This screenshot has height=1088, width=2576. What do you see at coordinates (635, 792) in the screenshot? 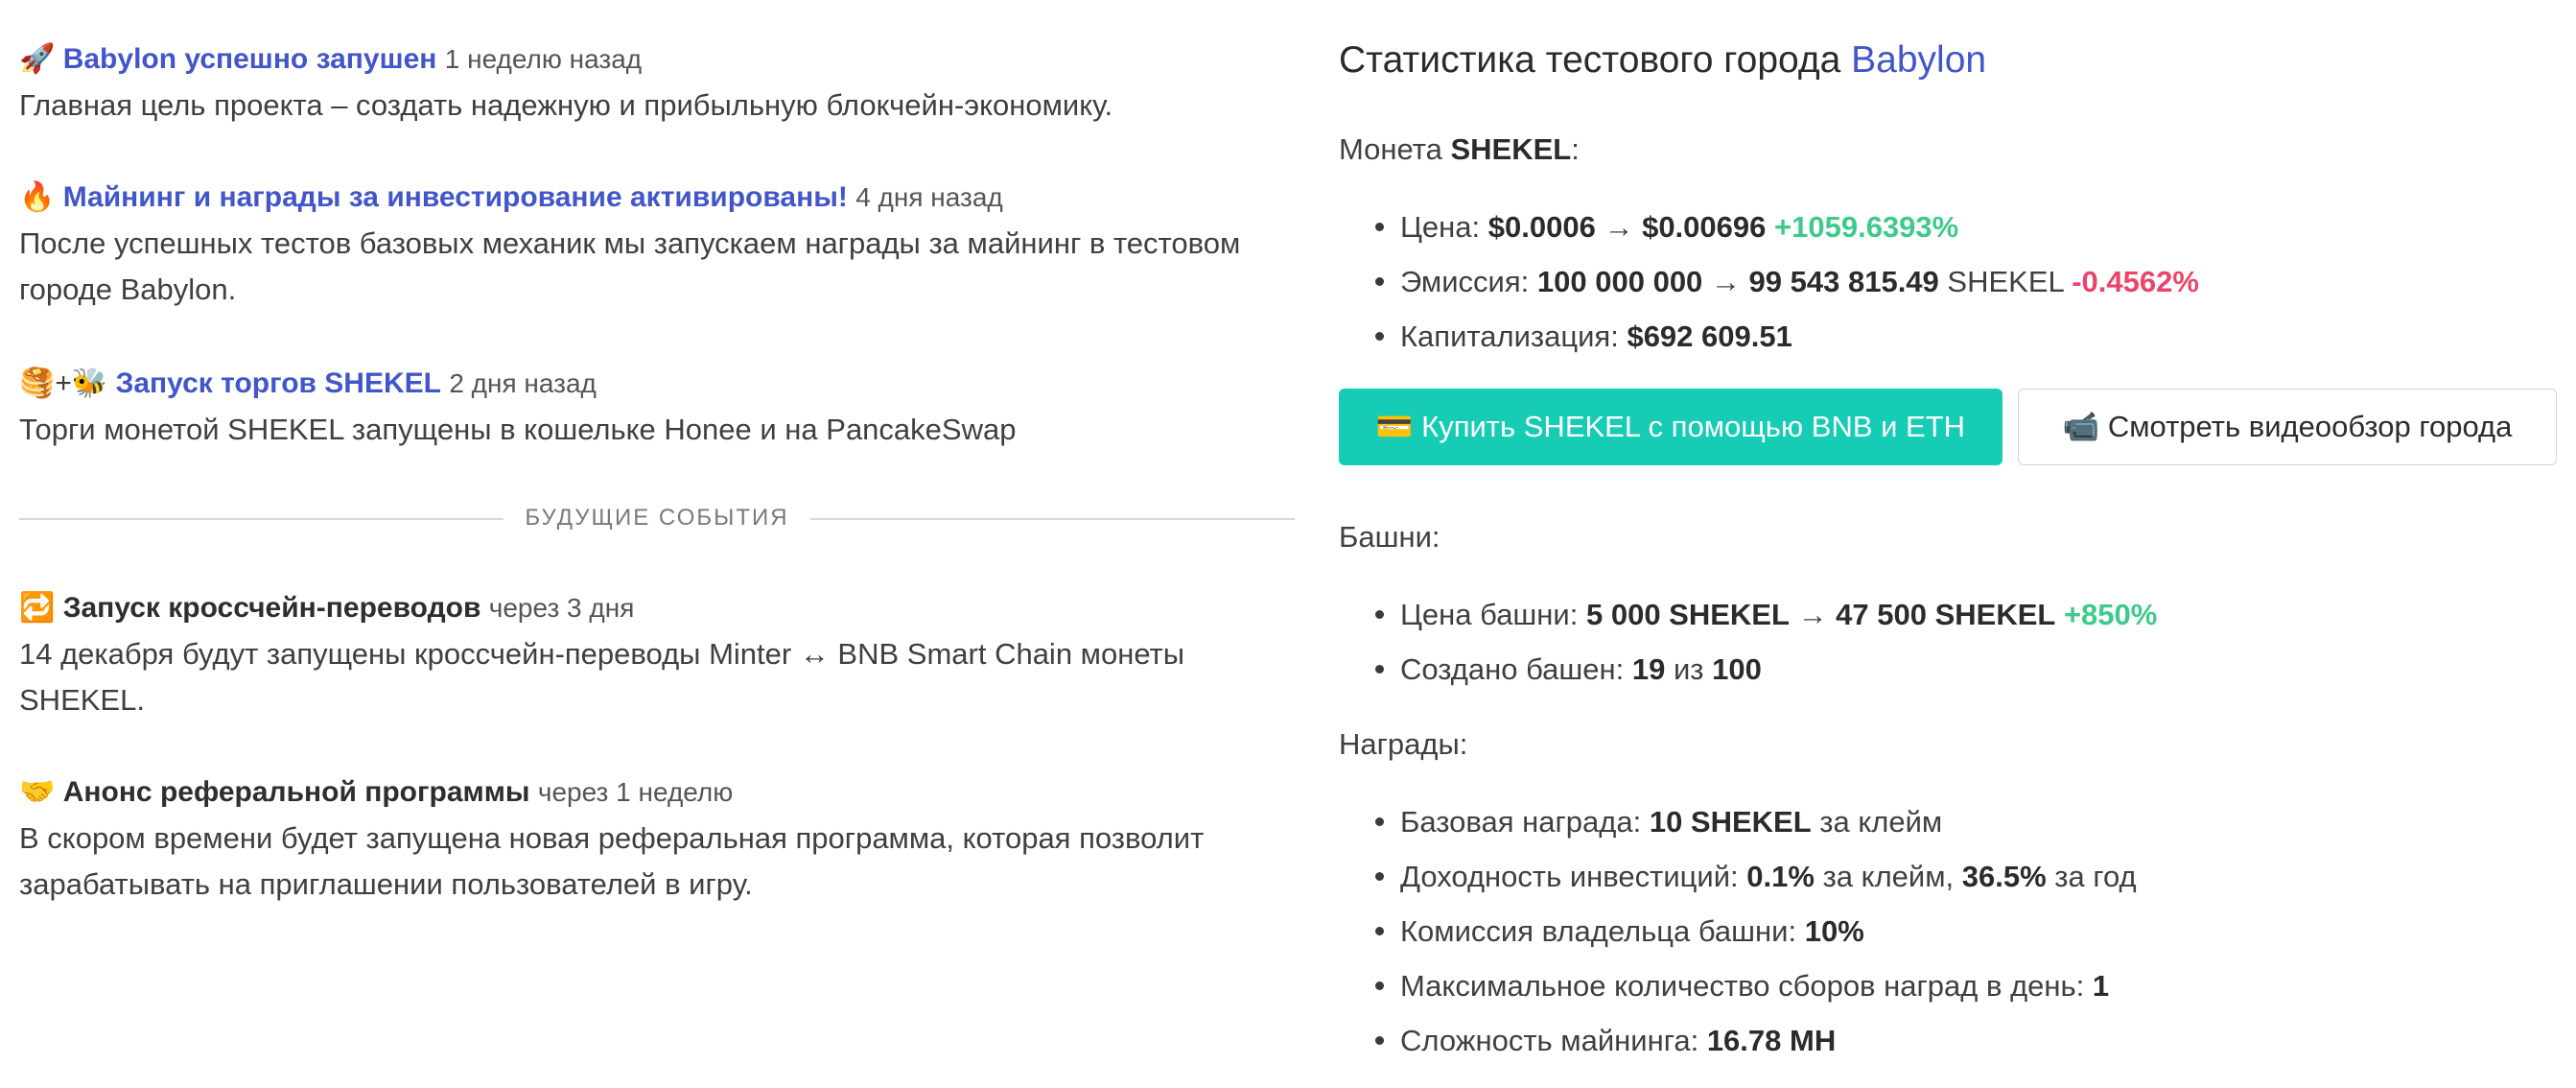
I see `future-time: через 1 неделю` at bounding box center [635, 792].